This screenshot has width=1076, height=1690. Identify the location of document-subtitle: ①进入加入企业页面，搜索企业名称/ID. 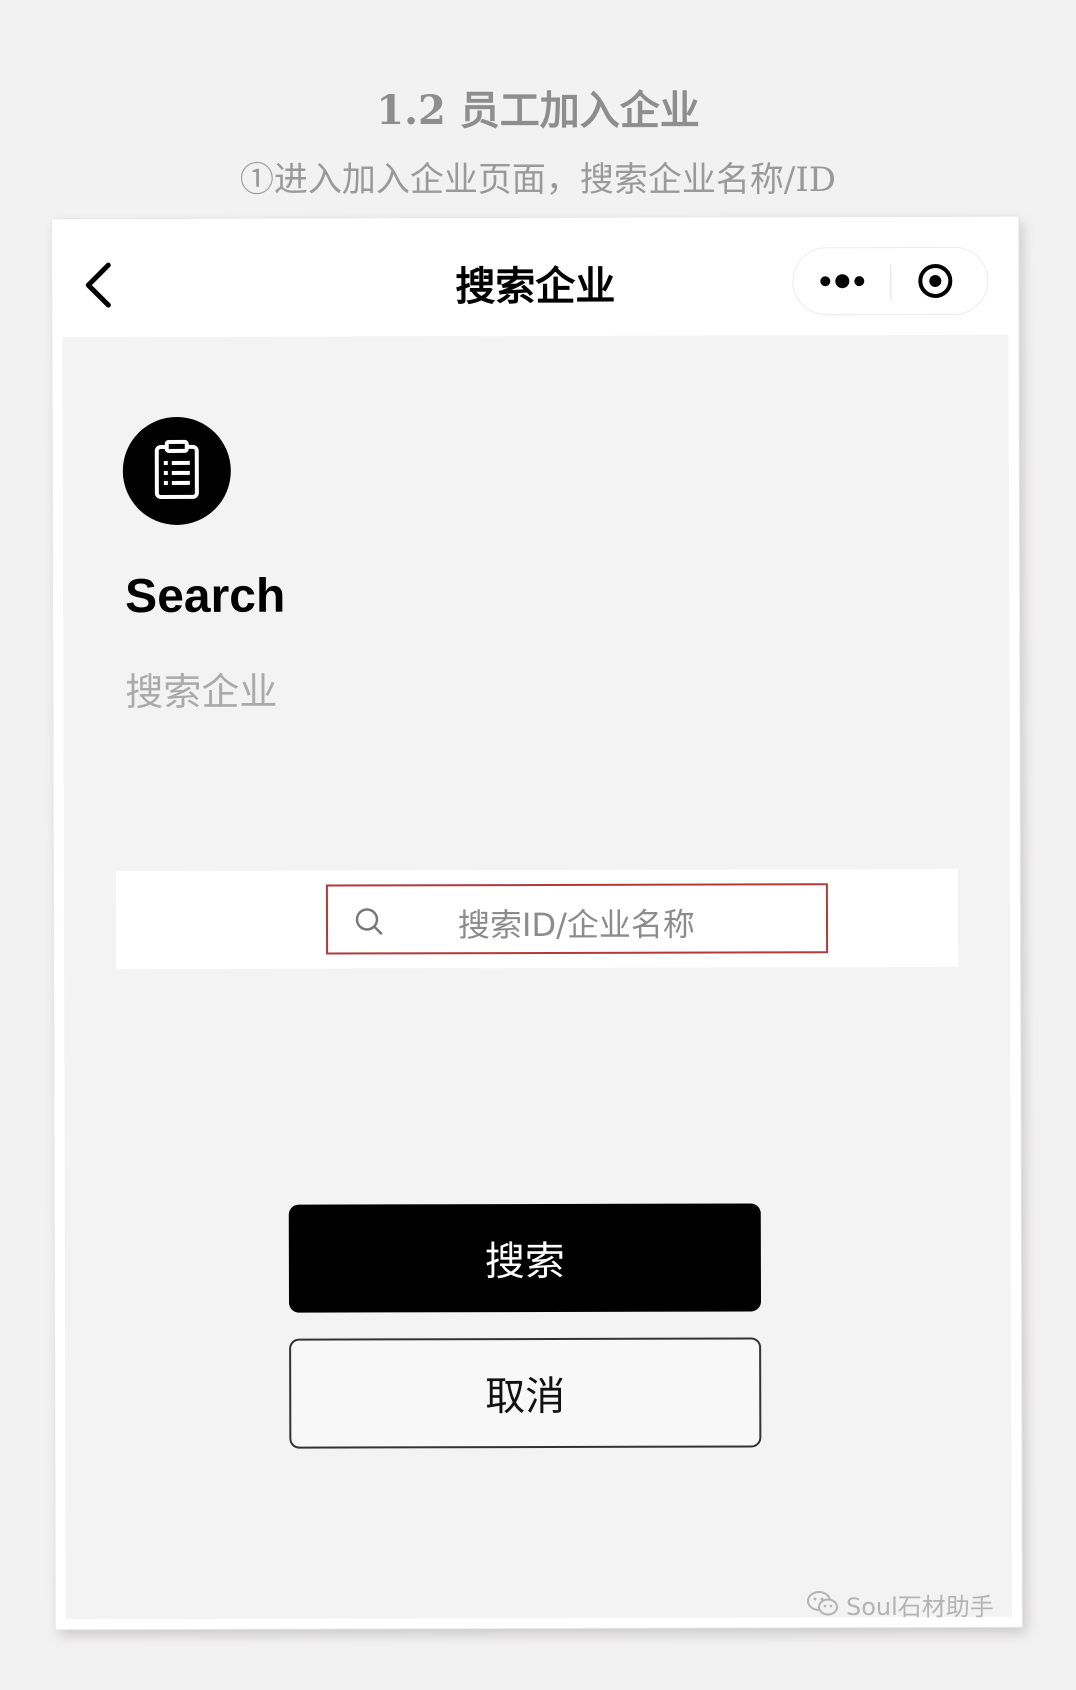
(538, 180).